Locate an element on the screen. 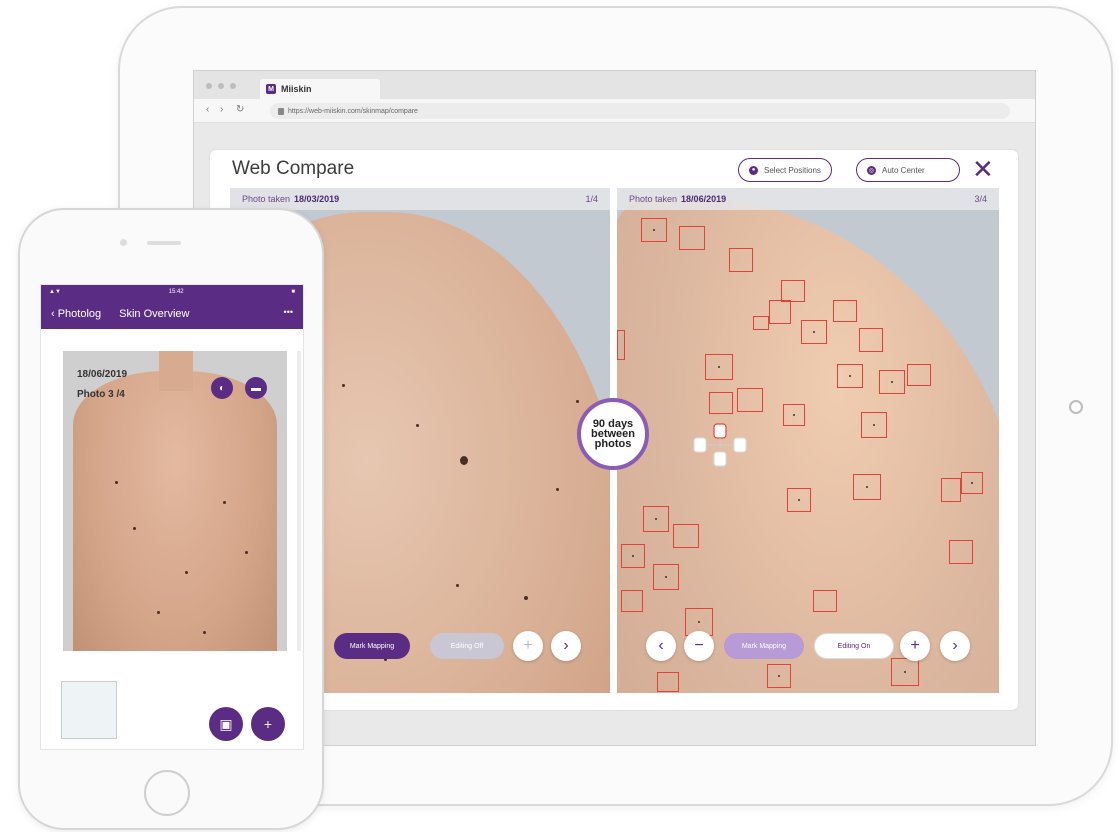 The width and height of the screenshot is (1119, 832). phone-status-bar: ▲▼ 15:42 ■ is located at coordinates (172, 292).